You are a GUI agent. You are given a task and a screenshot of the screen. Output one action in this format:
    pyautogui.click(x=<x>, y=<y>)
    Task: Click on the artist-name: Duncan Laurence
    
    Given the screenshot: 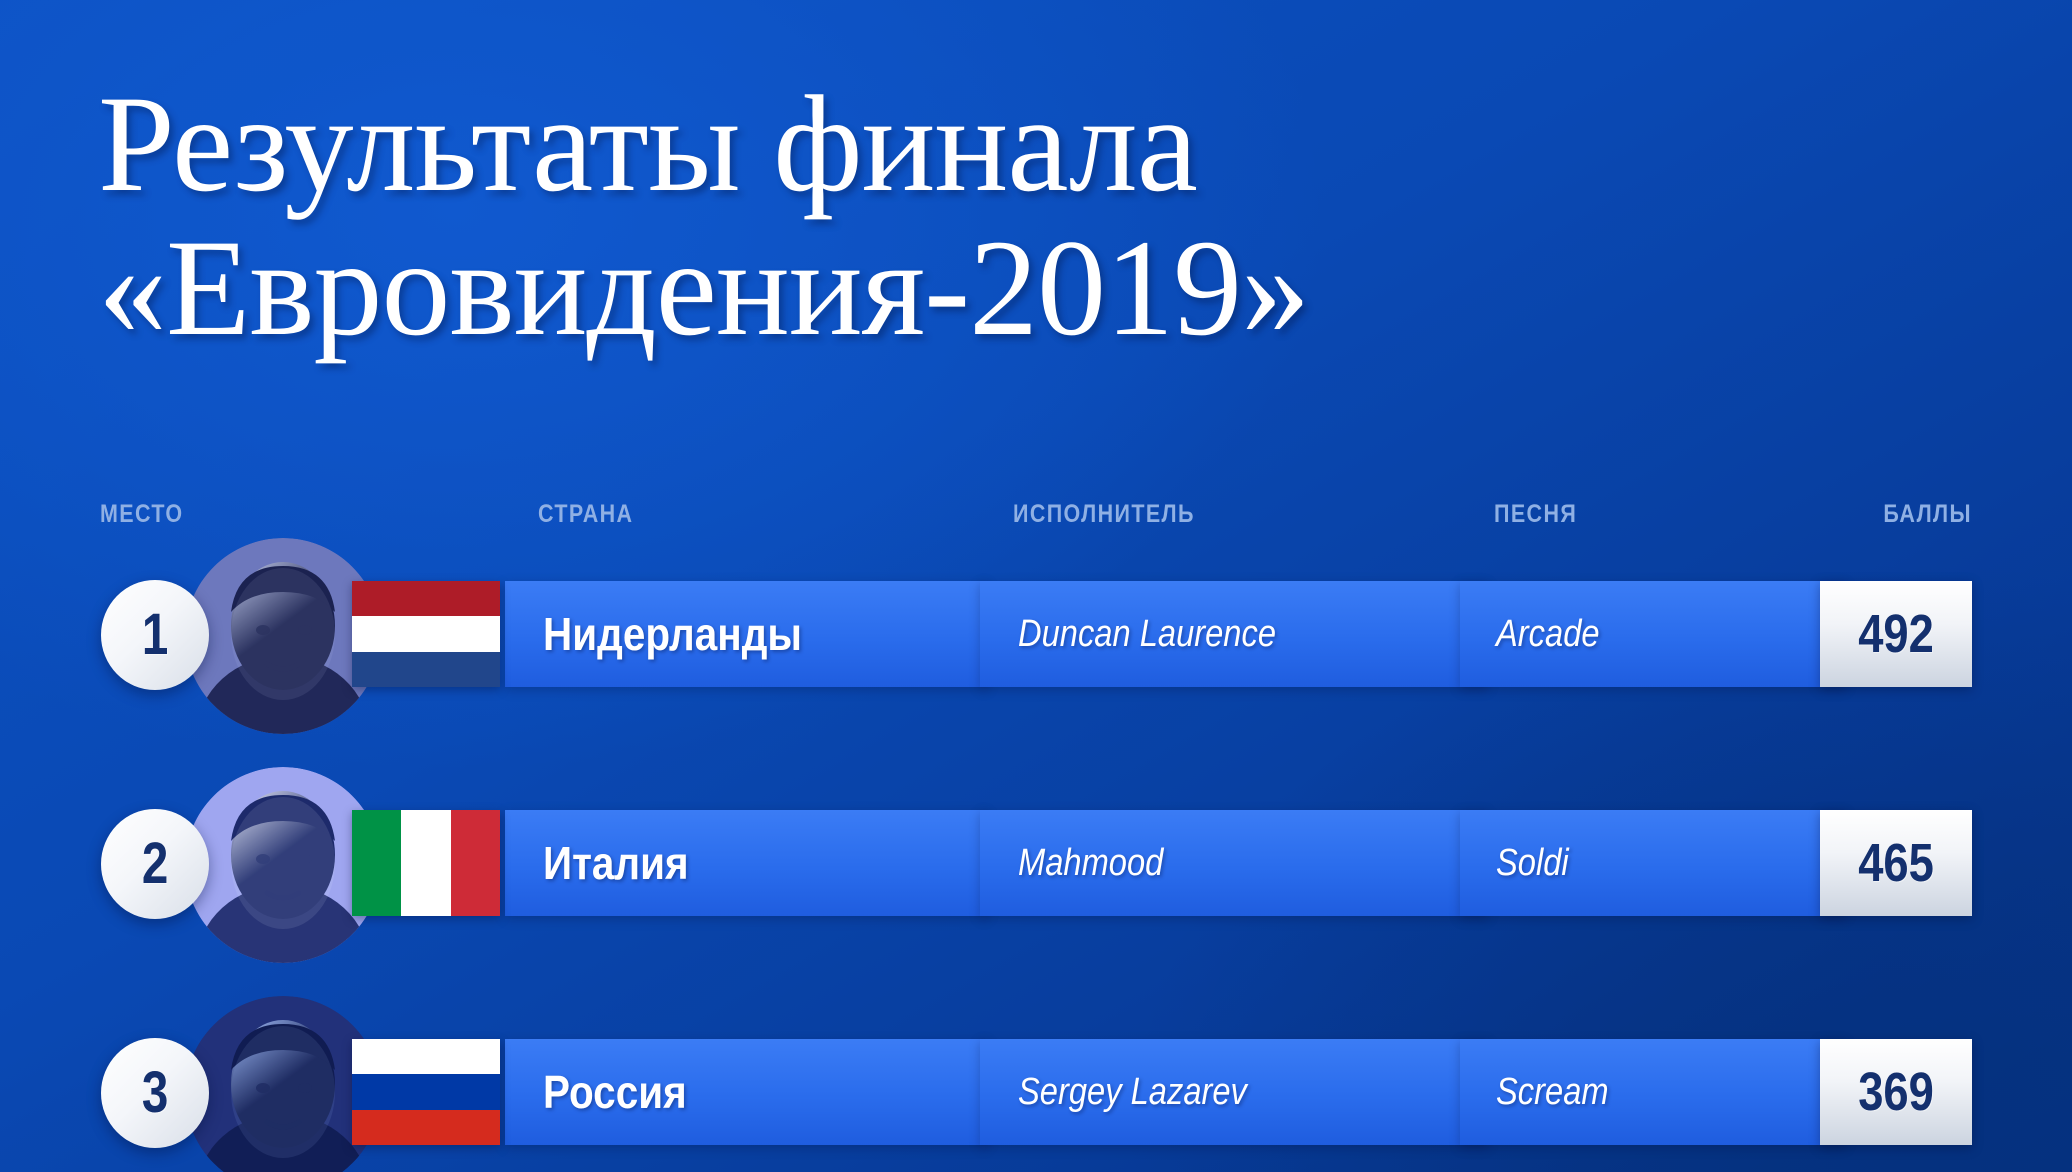 What is the action you would take?
    pyautogui.click(x=1147, y=633)
    